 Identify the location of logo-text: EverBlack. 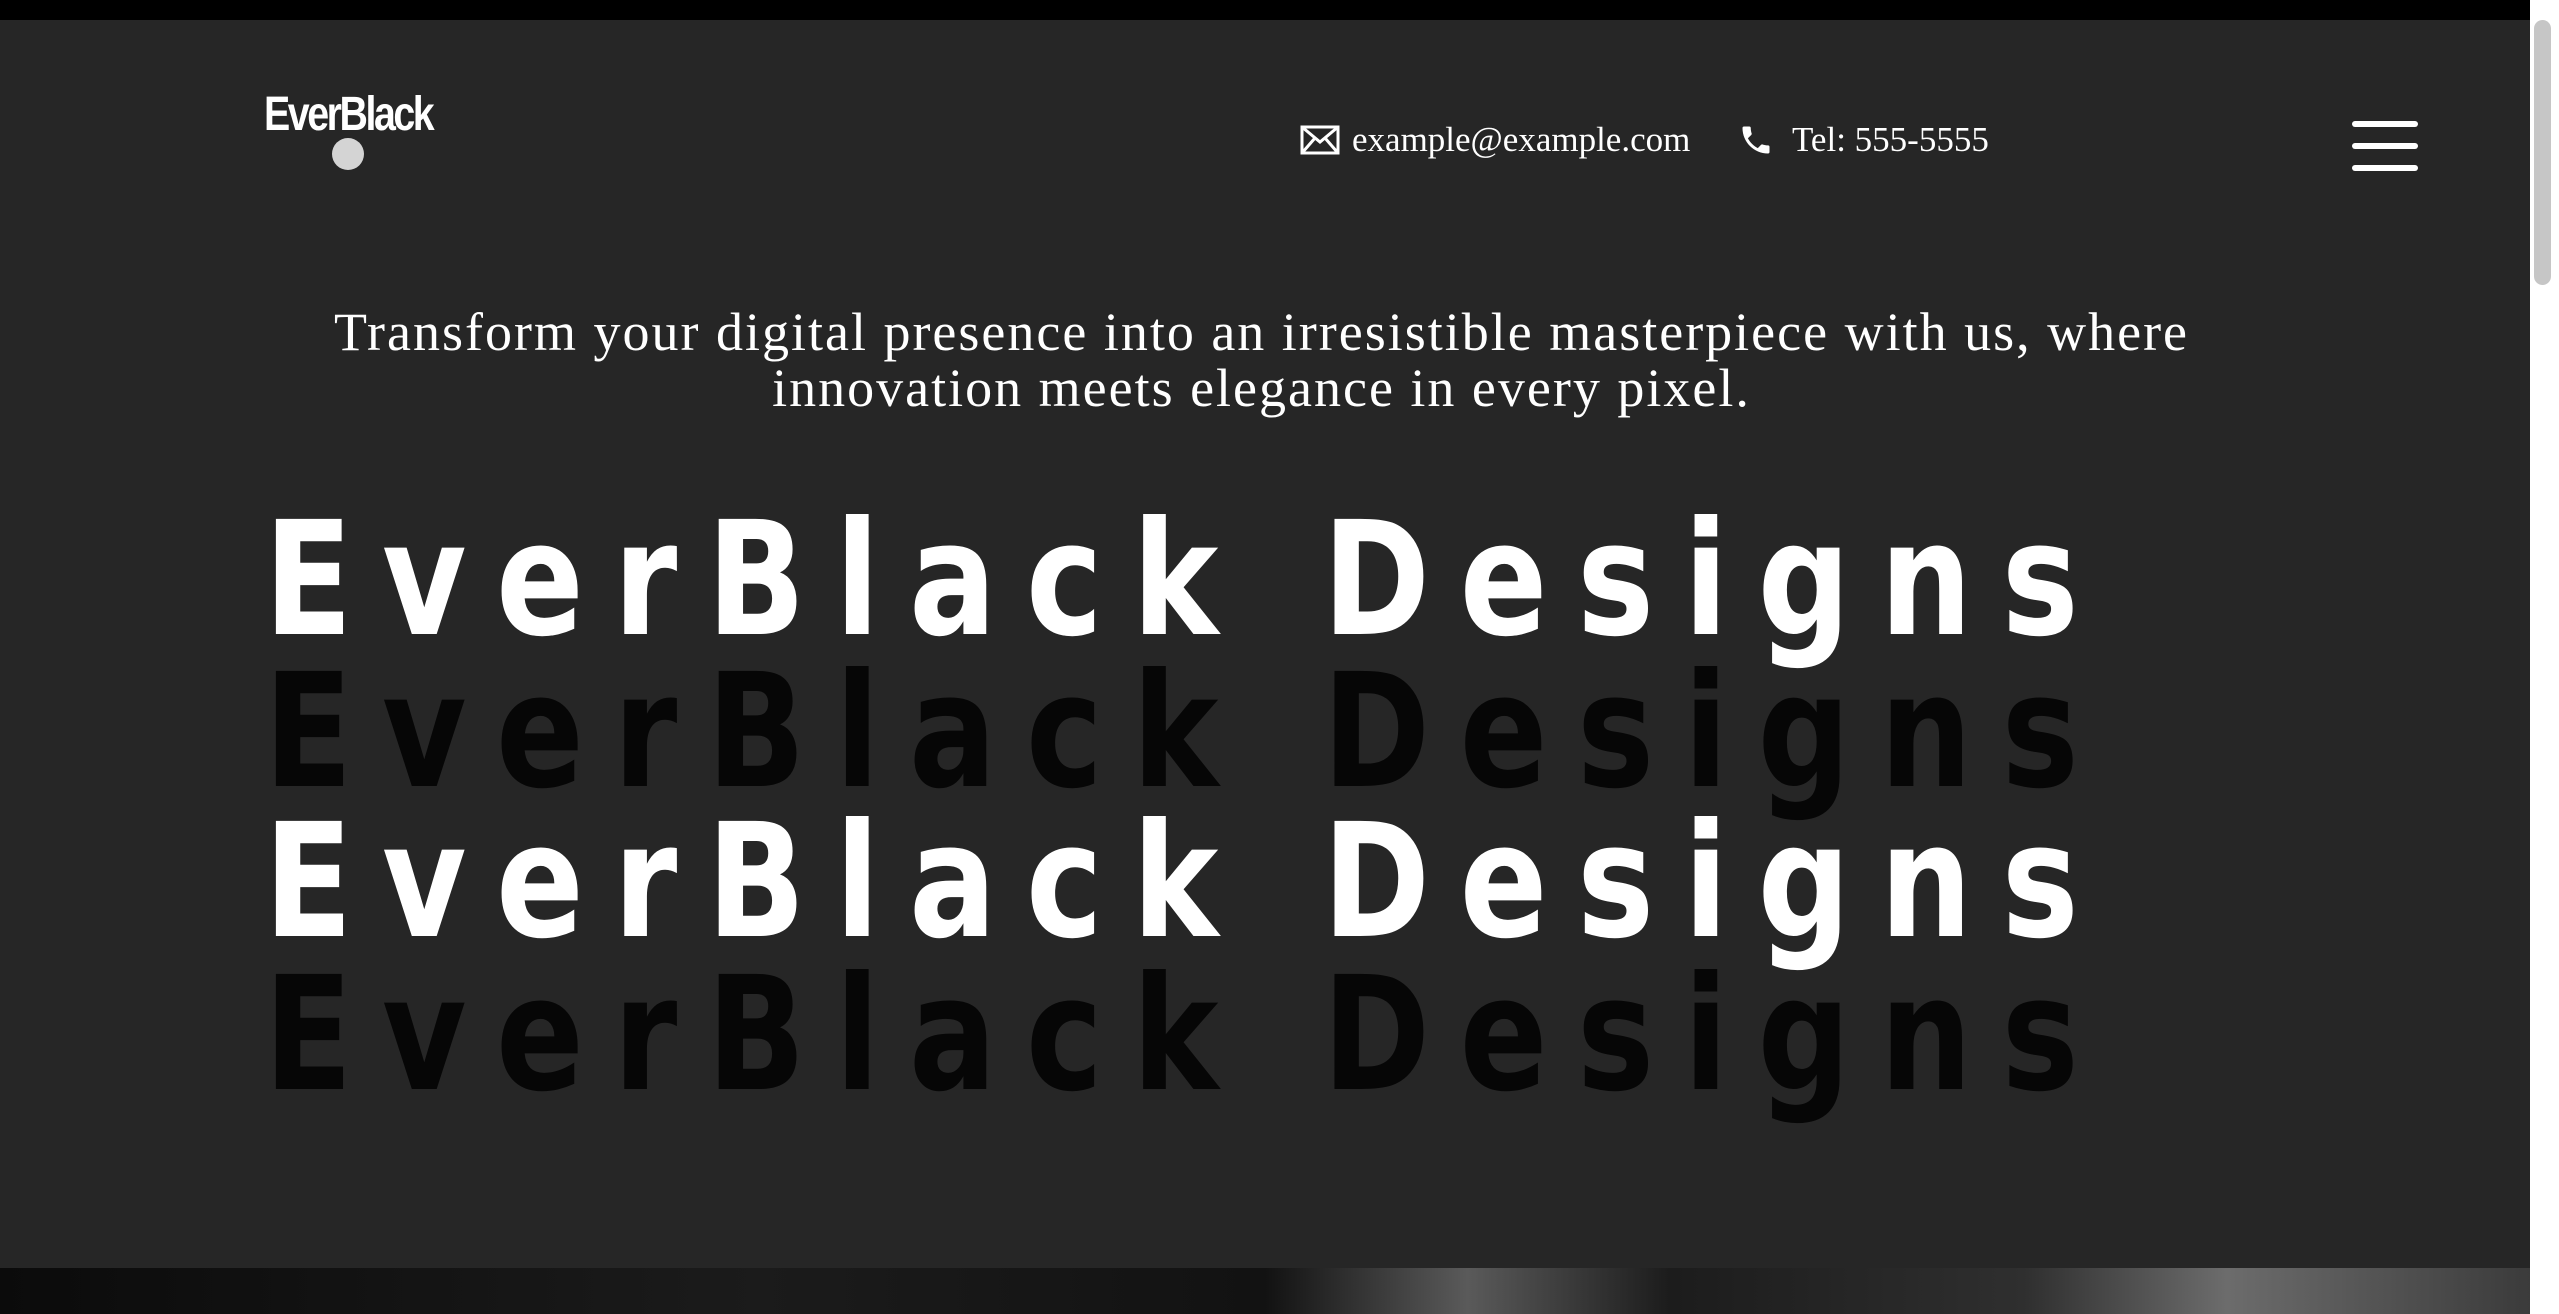
(349, 114).